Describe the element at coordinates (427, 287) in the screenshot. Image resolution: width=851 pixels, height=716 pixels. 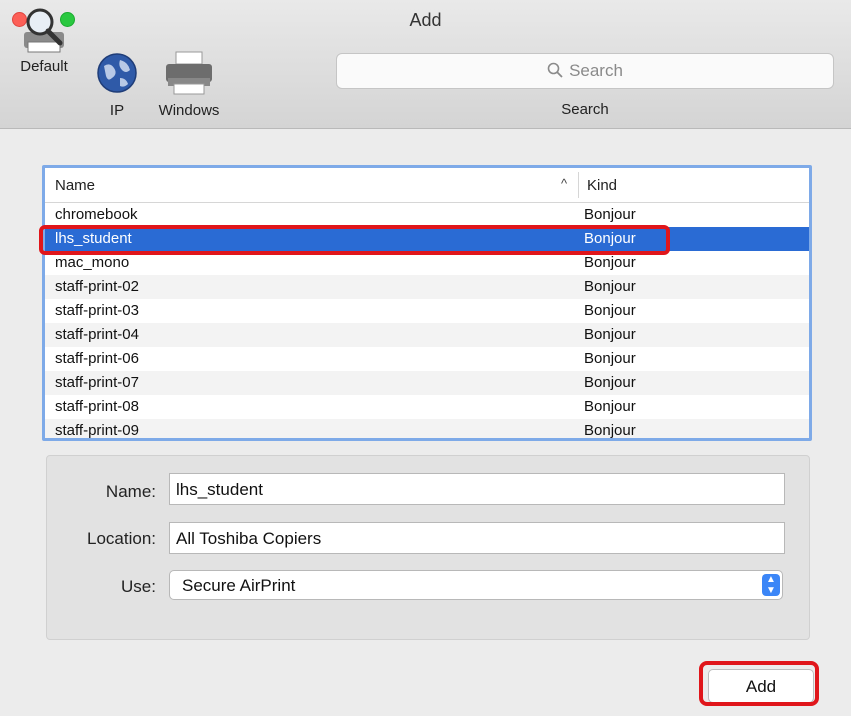
I see `list-row-staff-print-02: staff-print-02 Bonjour` at that location.